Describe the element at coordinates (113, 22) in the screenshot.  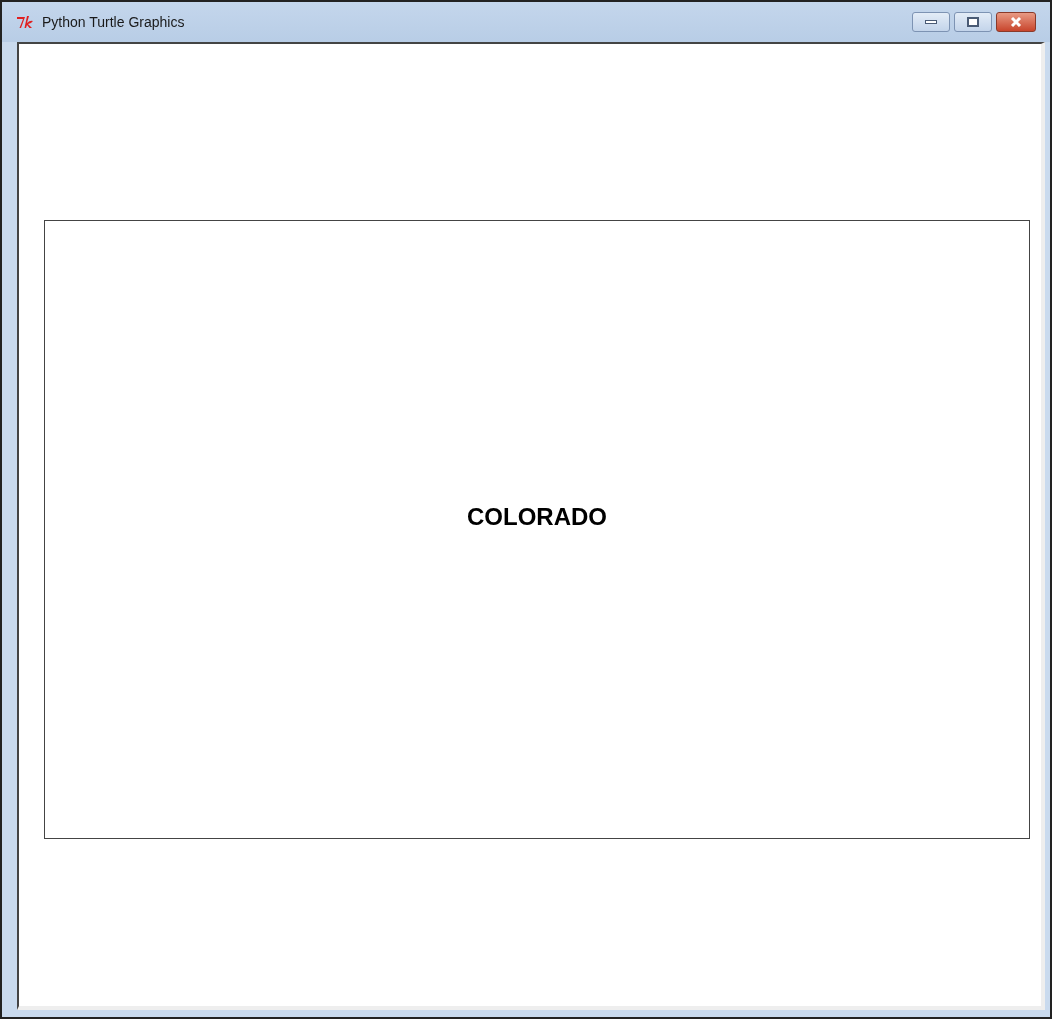
I see `window-title: Python Turtle Graphics` at that location.